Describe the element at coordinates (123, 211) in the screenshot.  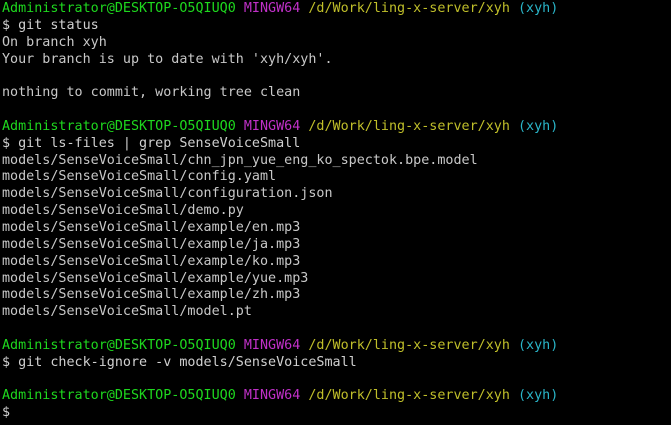
I see `output-line: models/SenseVoiceSmall/demo.py` at that location.